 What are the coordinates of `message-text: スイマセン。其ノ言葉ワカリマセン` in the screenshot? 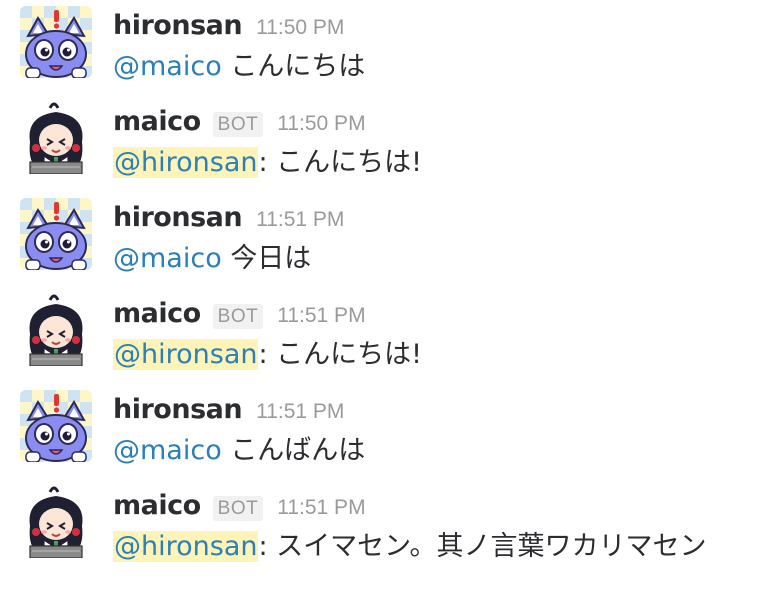 It's located at (491, 546).